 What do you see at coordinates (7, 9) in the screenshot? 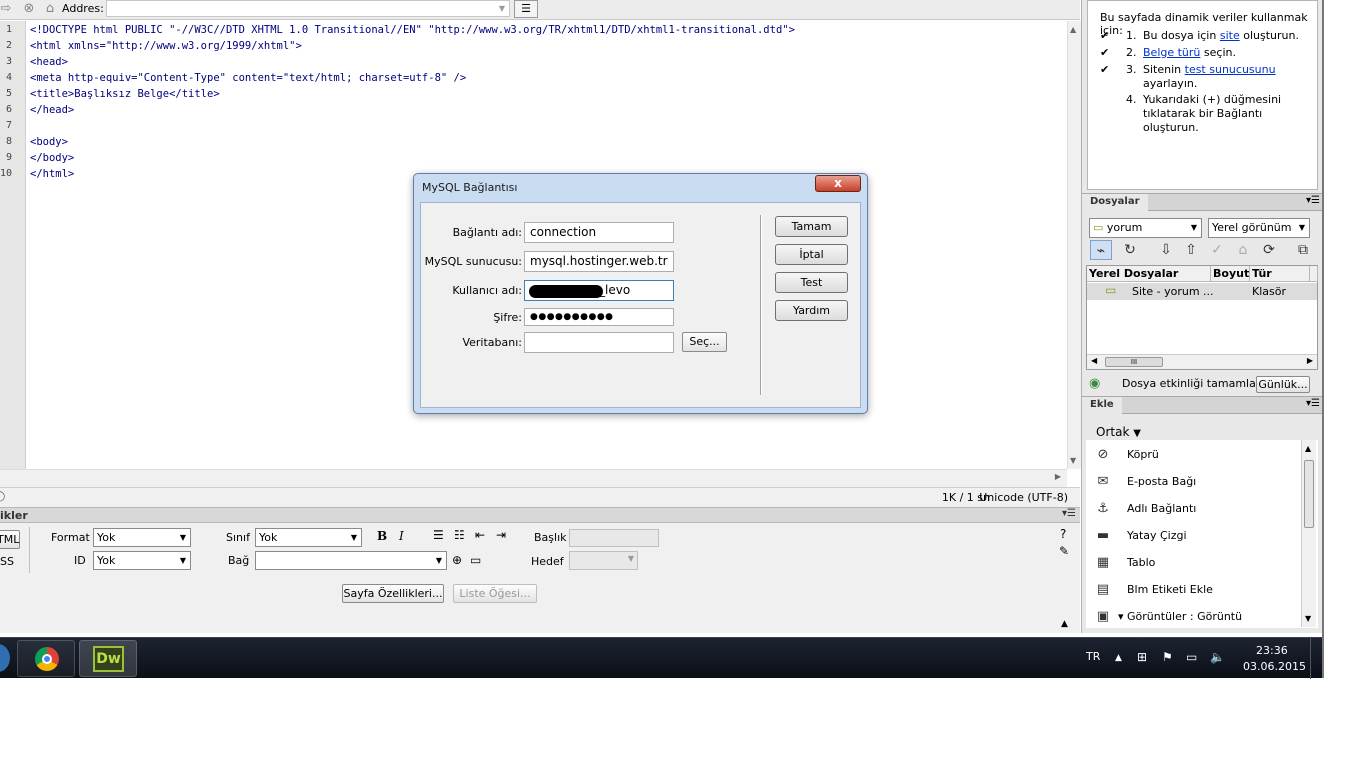
I see `forward-icon: ⇨` at bounding box center [7, 9].